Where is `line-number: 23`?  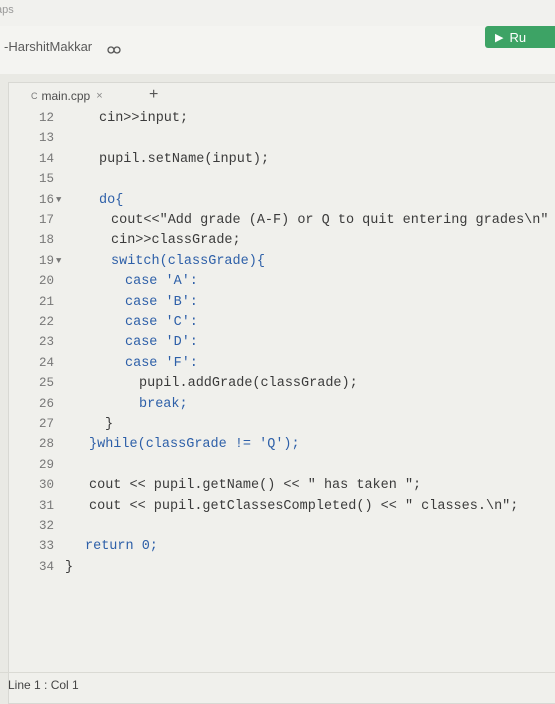 line-number: 23 is located at coordinates (46, 342).